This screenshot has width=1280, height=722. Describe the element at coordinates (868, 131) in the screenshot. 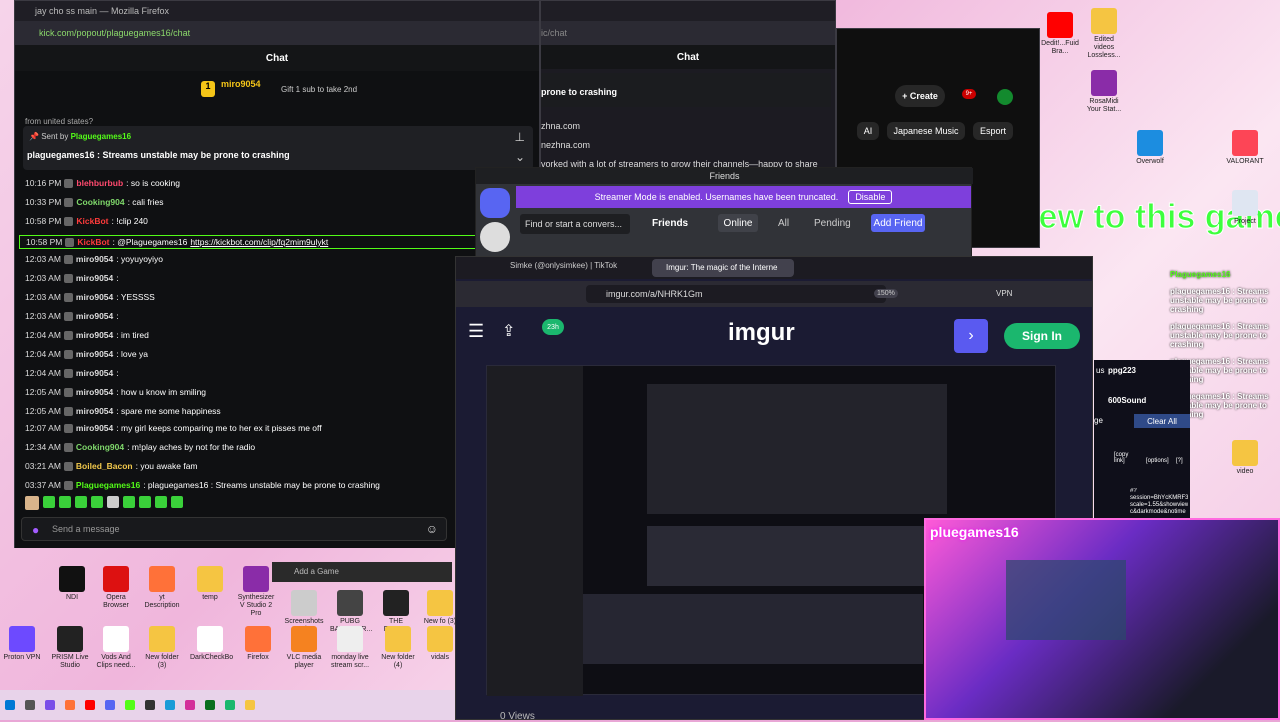

I see `chip-ai: AI` at that location.